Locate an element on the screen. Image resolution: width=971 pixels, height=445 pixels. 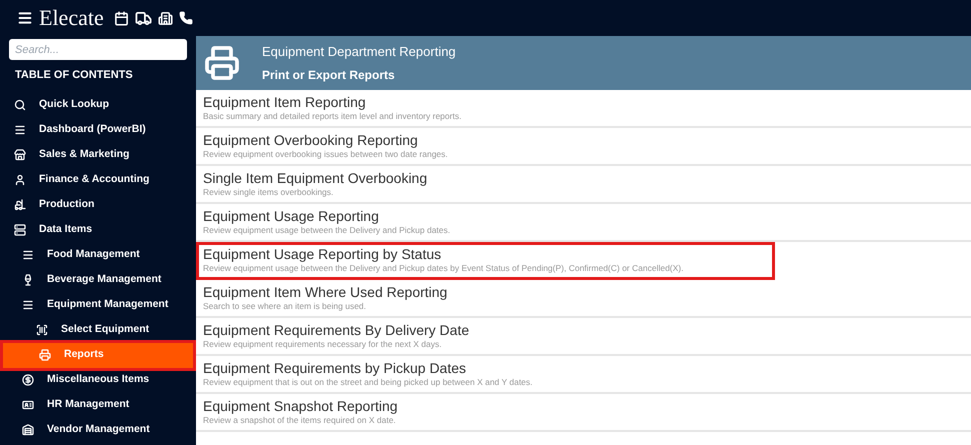
report-description: Review equipment overbooking issues between two date ranges. is located at coordinates (326, 154).